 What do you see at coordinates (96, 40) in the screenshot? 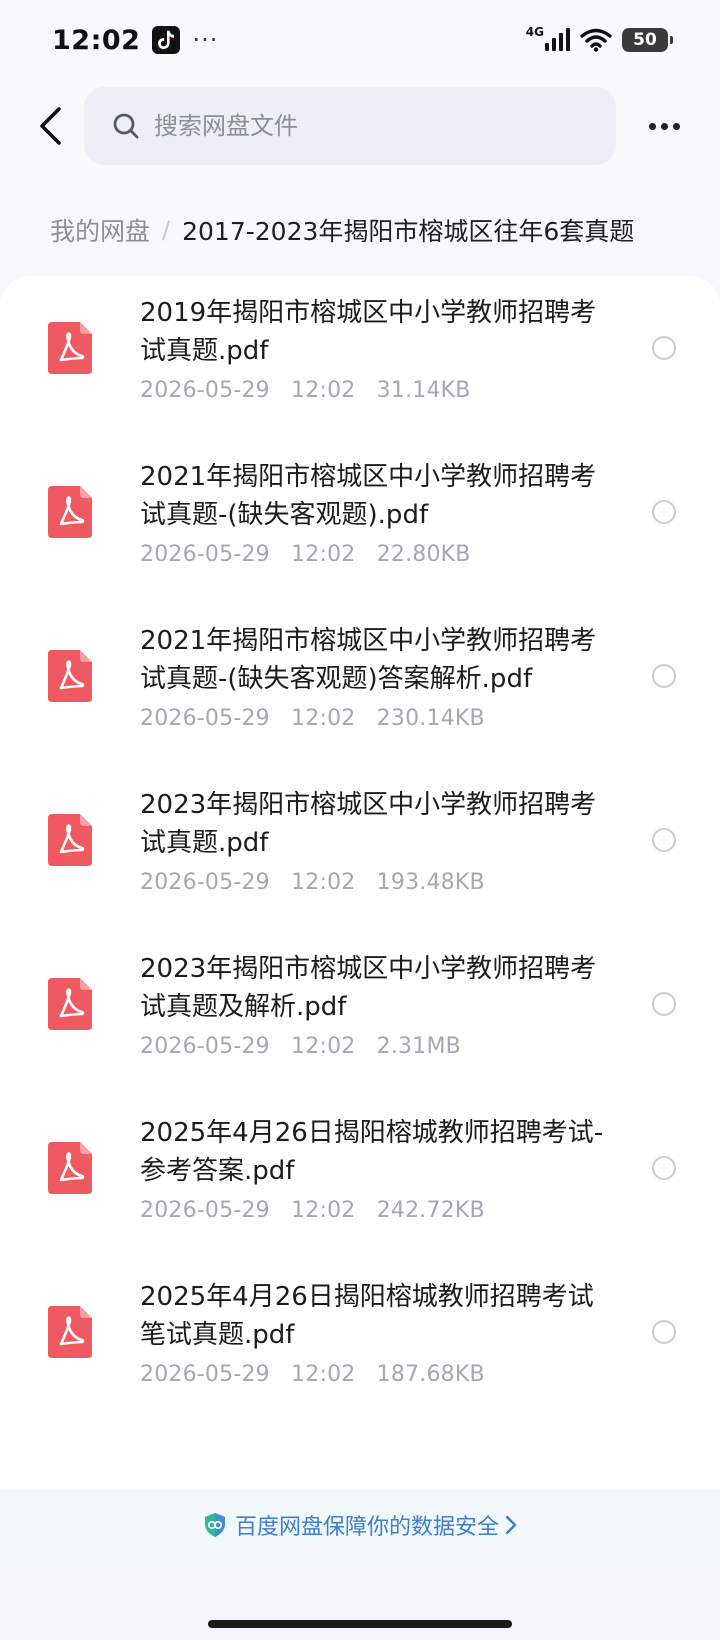
I see `status-time: 12:02` at bounding box center [96, 40].